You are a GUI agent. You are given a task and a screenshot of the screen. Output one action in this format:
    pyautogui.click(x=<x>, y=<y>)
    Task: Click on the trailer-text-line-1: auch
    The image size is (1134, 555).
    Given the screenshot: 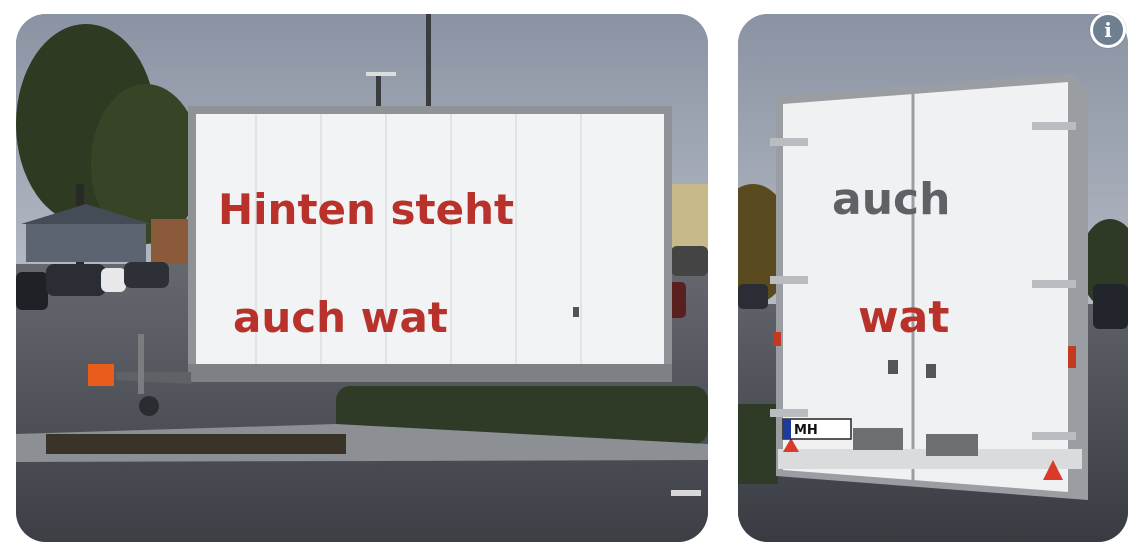 What is the action you would take?
    pyautogui.click(x=891, y=199)
    